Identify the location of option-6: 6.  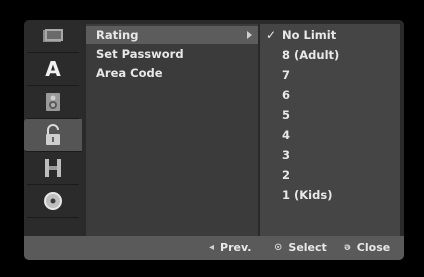
(330, 95).